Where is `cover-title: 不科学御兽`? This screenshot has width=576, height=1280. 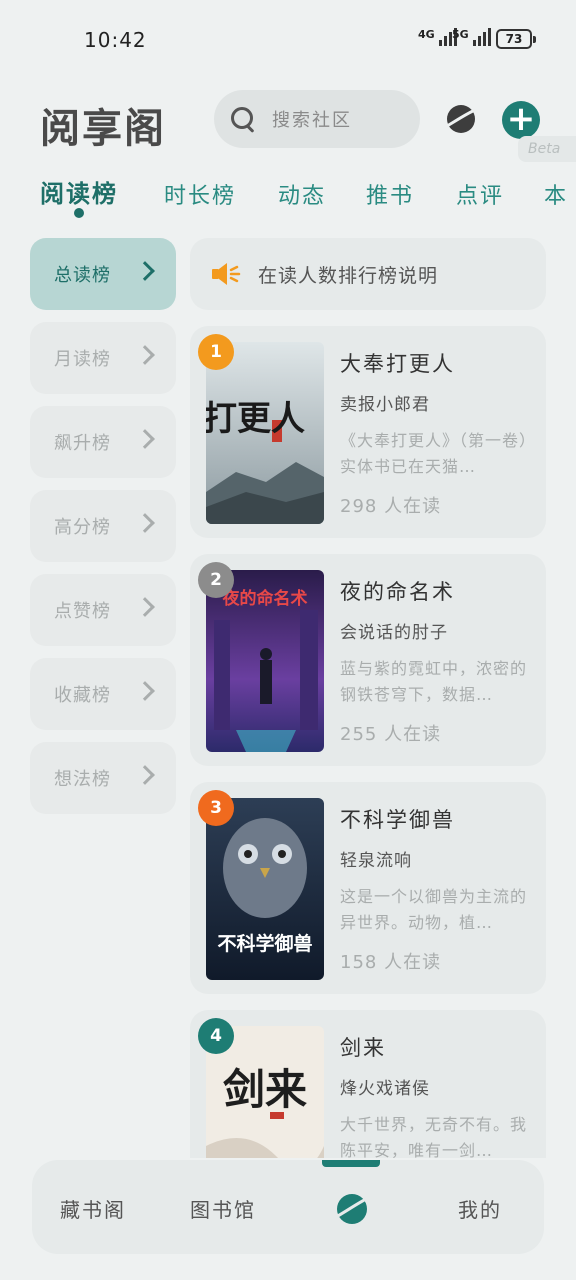 cover-title: 不科学御兽 is located at coordinates (264, 943).